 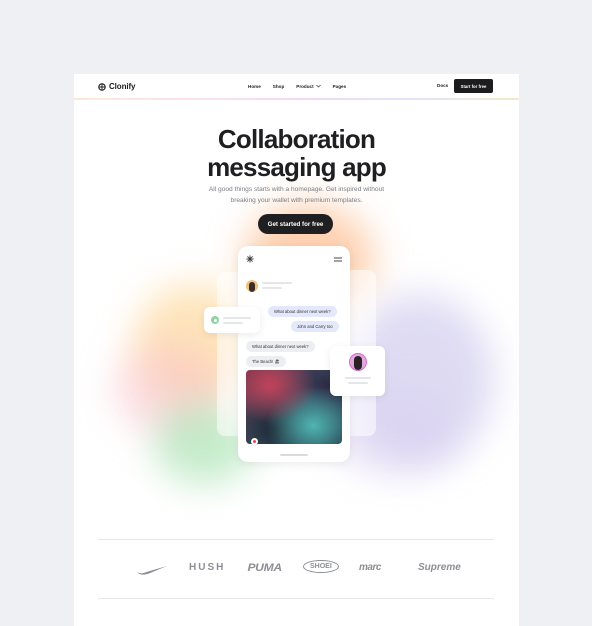 I want to click on asterisk-icon, so click(x=250, y=259).